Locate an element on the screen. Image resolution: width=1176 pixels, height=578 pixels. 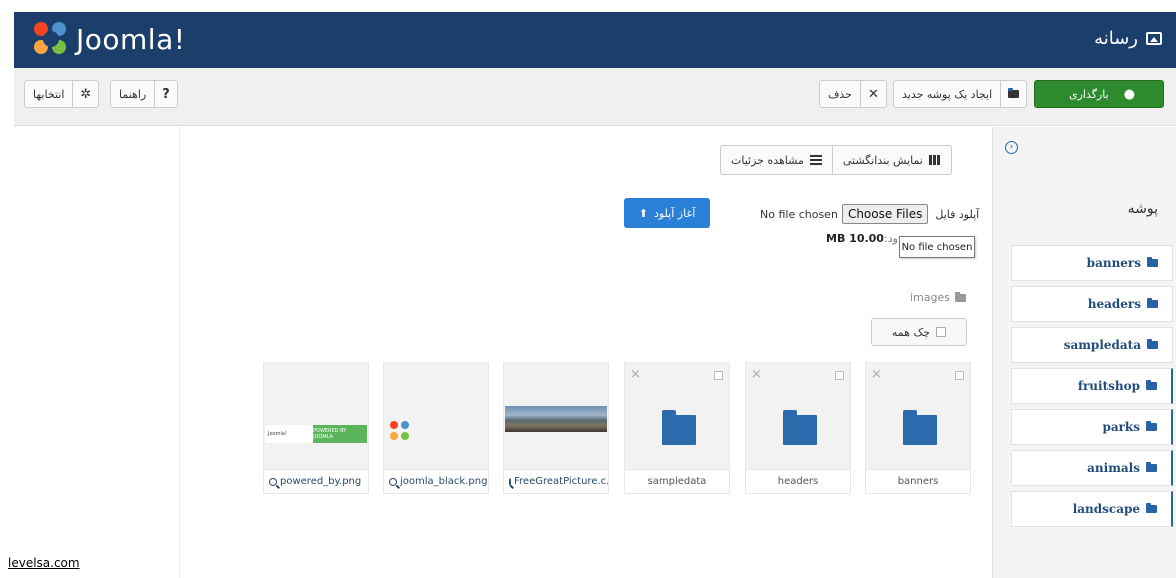
image-icon is located at coordinates (1154, 38).